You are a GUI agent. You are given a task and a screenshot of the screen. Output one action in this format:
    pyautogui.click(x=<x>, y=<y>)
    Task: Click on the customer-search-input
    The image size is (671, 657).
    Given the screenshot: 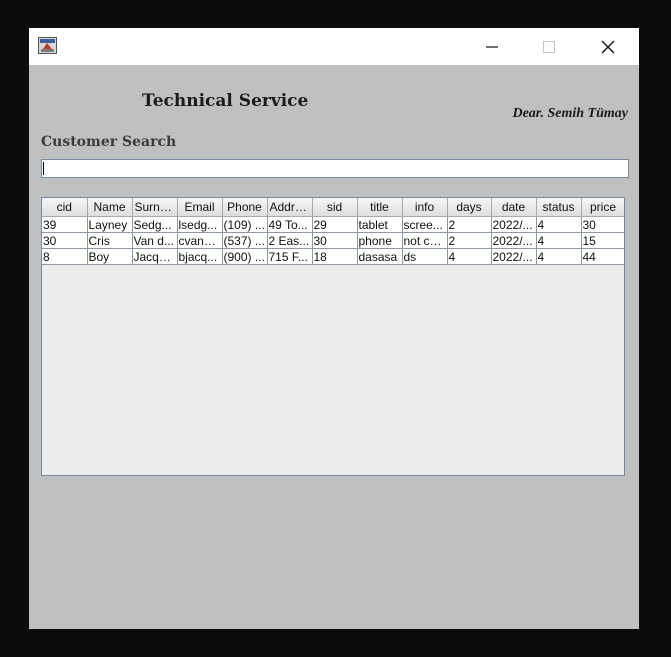 What is the action you would take?
    pyautogui.click(x=335, y=168)
    